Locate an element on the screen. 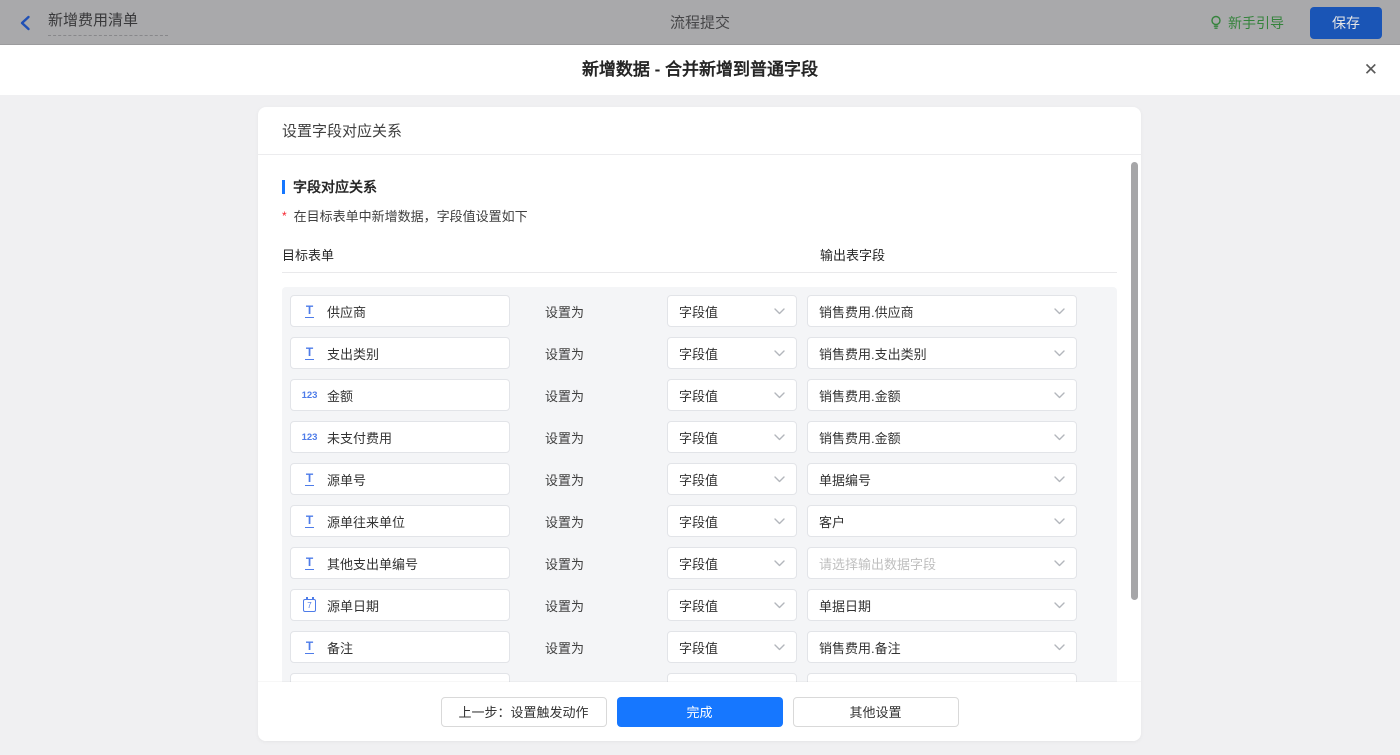 This screenshot has width=1400, height=755. hint-row: * 在目标表单中新增数据，字段值设置如下 is located at coordinates (699, 215).